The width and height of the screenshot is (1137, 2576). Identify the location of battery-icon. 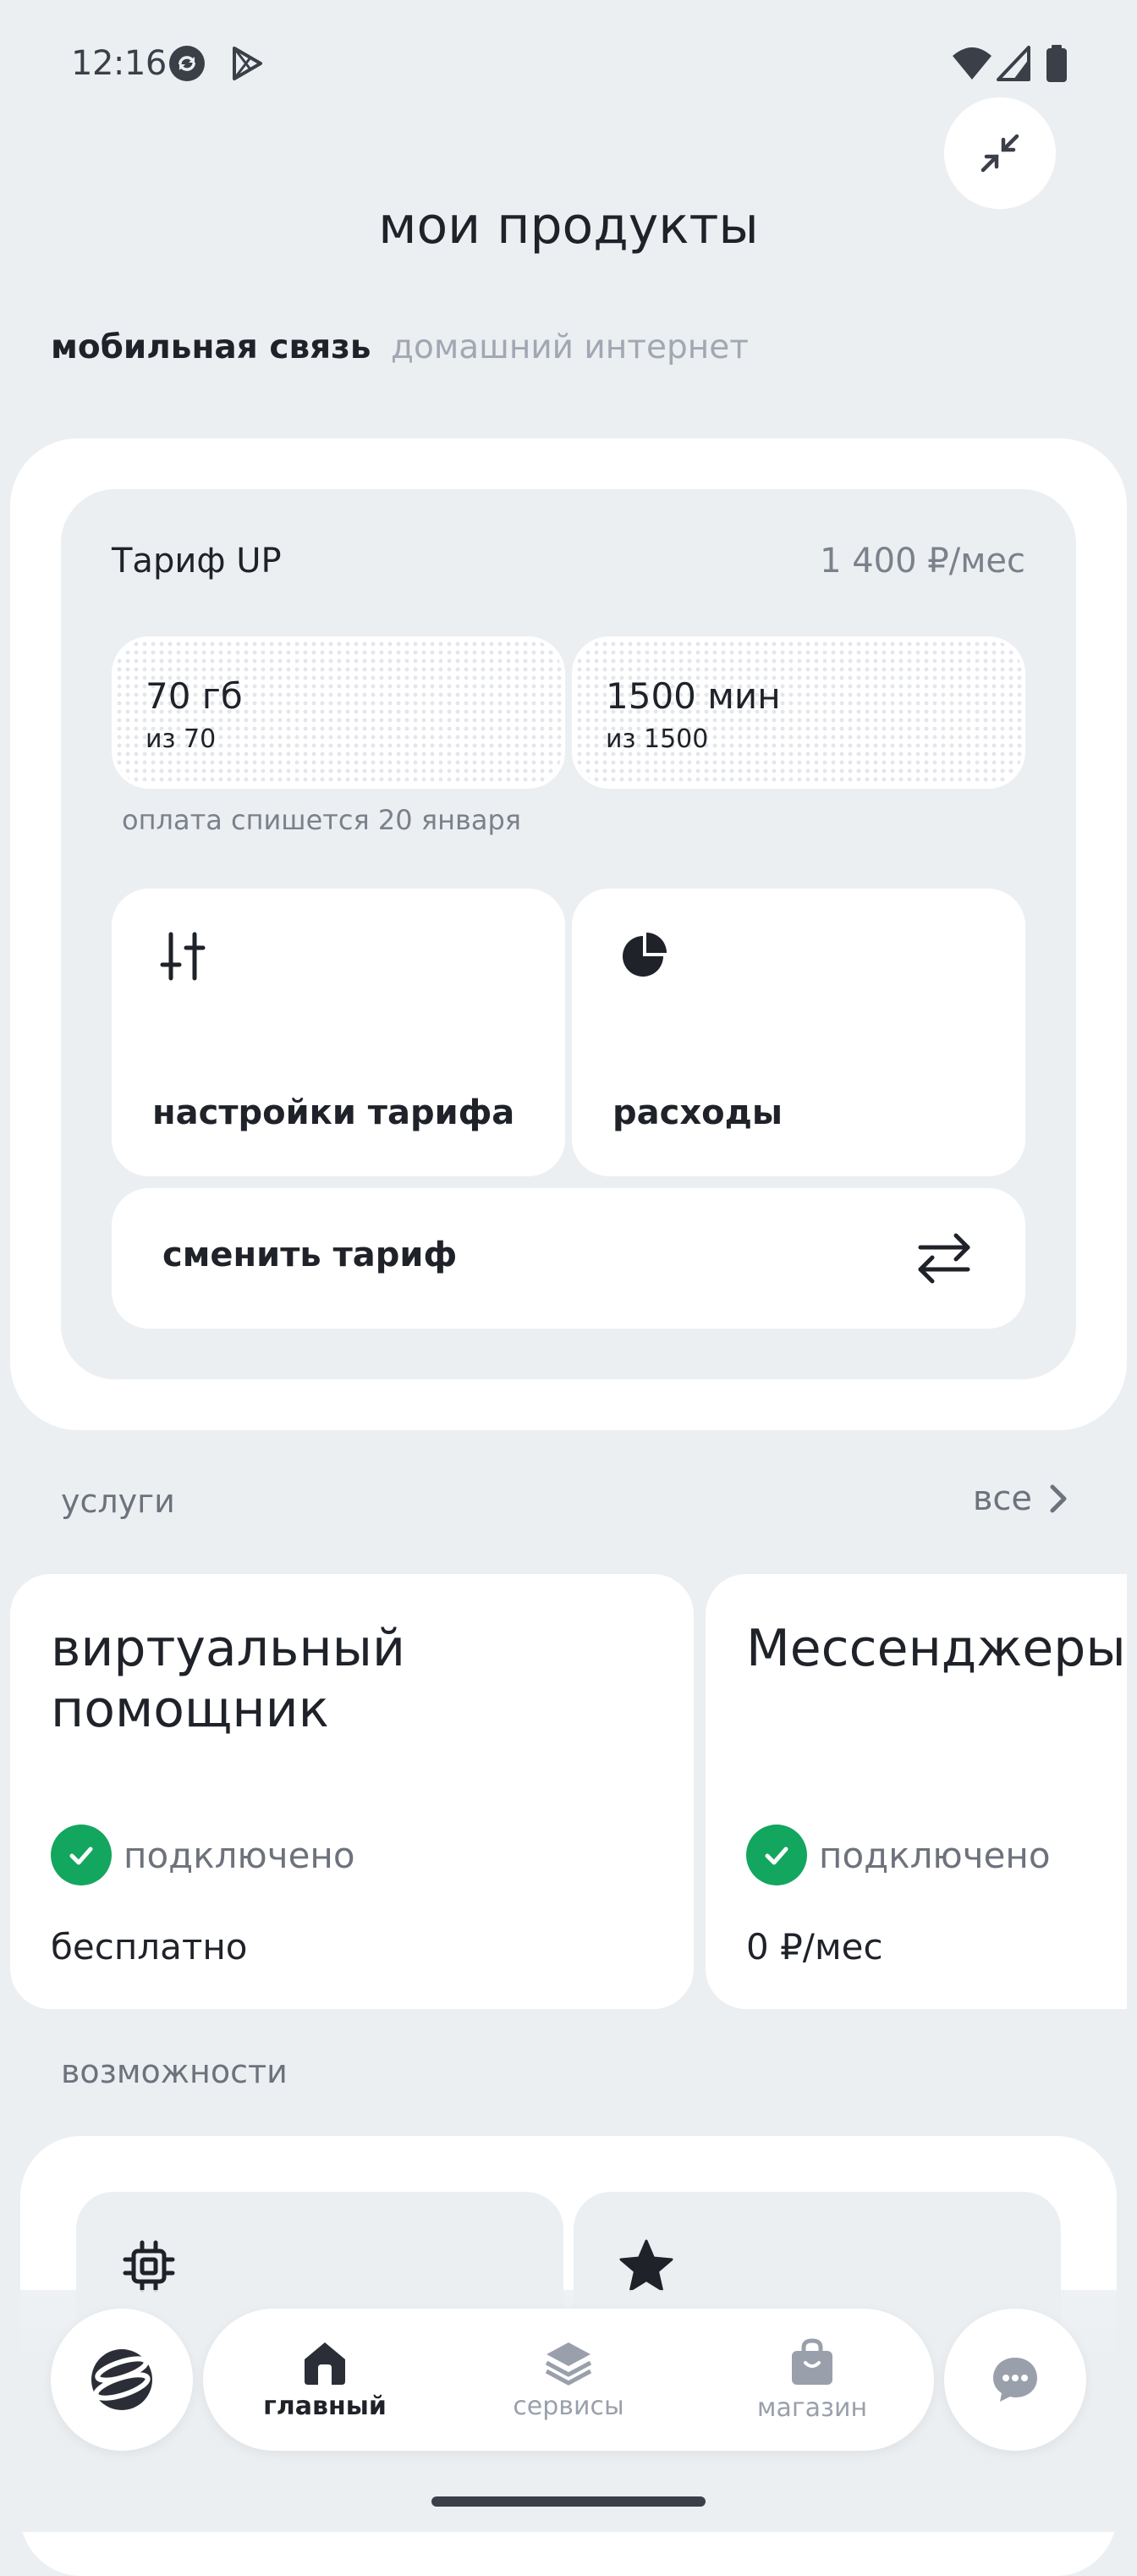
(1063, 63).